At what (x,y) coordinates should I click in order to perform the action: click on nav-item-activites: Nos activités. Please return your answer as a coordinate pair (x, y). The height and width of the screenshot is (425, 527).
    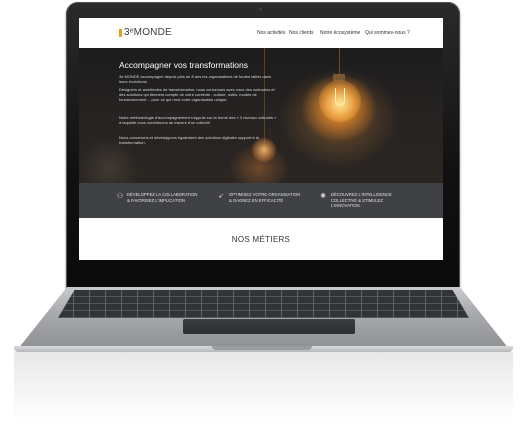
    Looking at the image, I should click on (271, 33).